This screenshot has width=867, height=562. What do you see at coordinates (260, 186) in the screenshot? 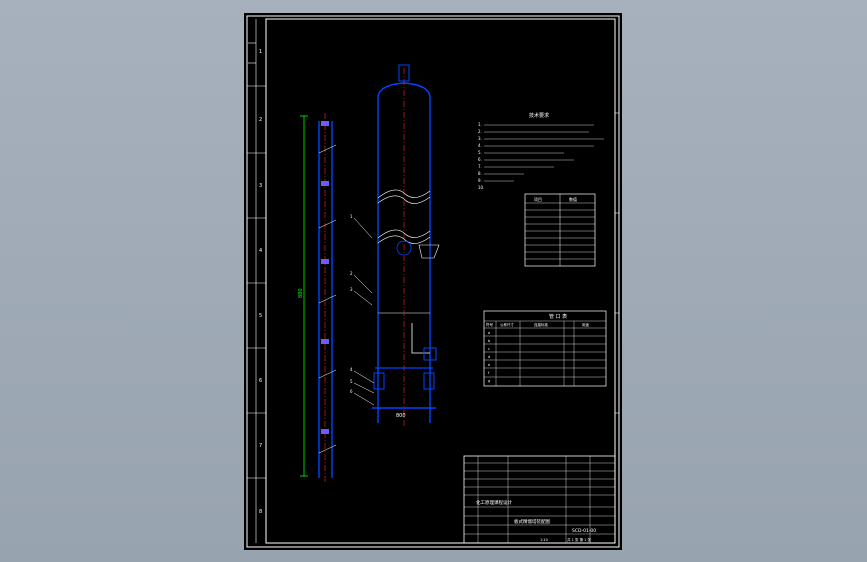
I see `zone-number: 3` at bounding box center [260, 186].